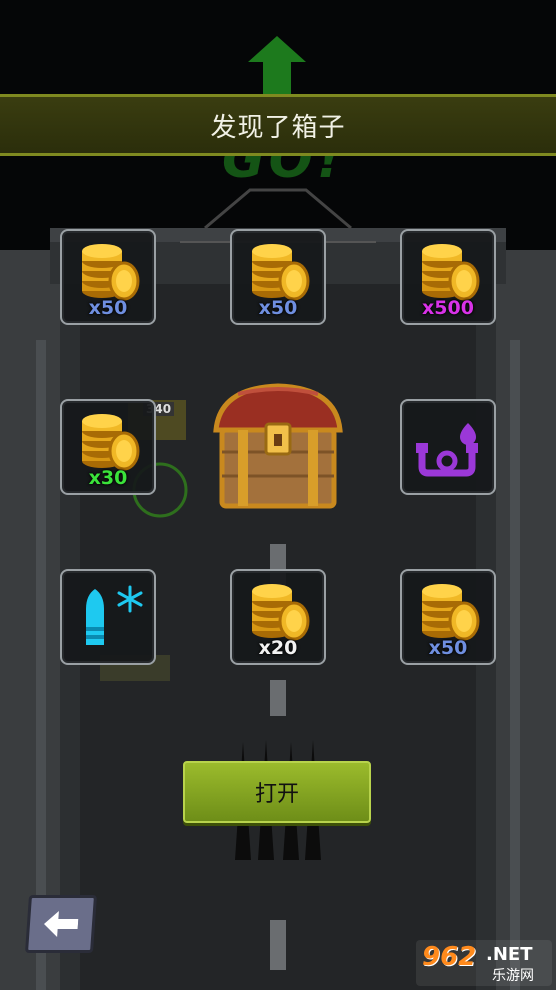  I want to click on back-arrow-icon, so click(61, 924).